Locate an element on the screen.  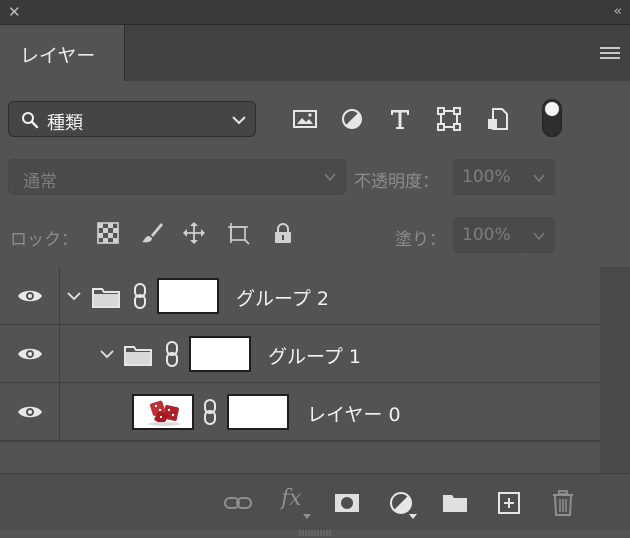
layer-row: グループ 2 is located at coordinates (300, 296).